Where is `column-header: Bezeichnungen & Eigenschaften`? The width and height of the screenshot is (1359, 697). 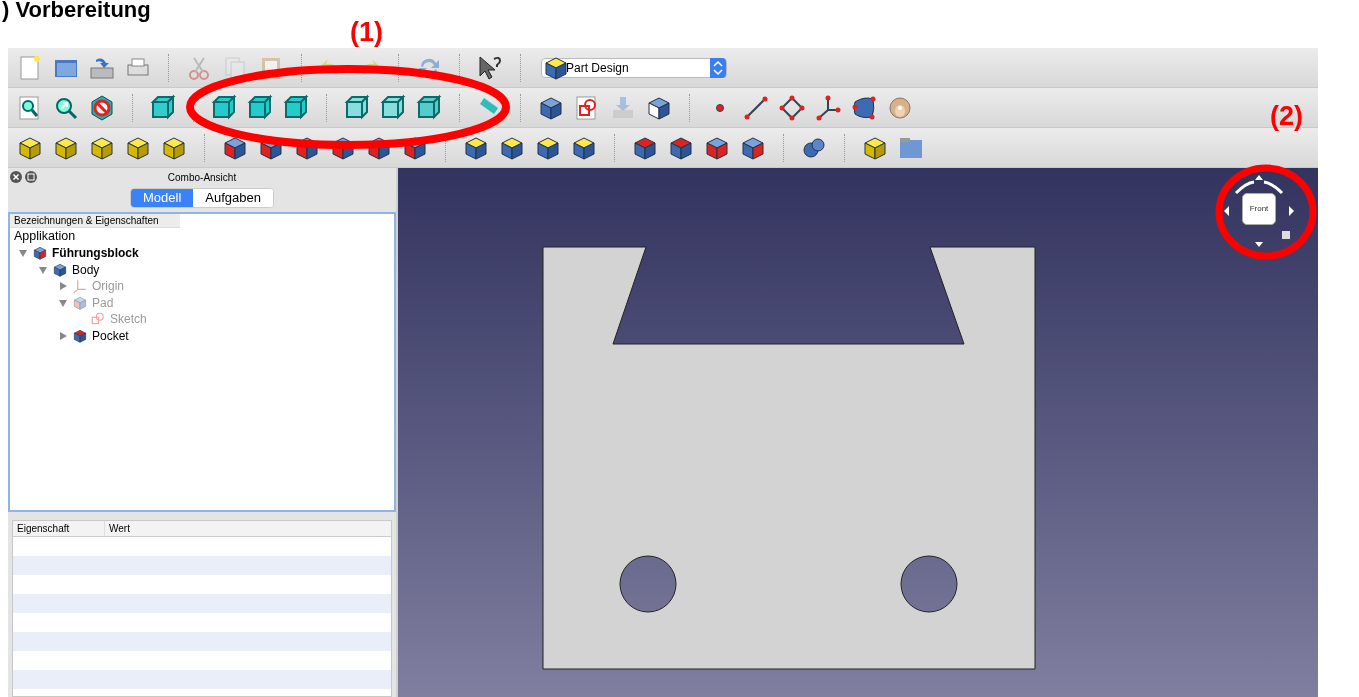
column-header: Bezeichnungen & Eigenschaften is located at coordinates (86, 221).